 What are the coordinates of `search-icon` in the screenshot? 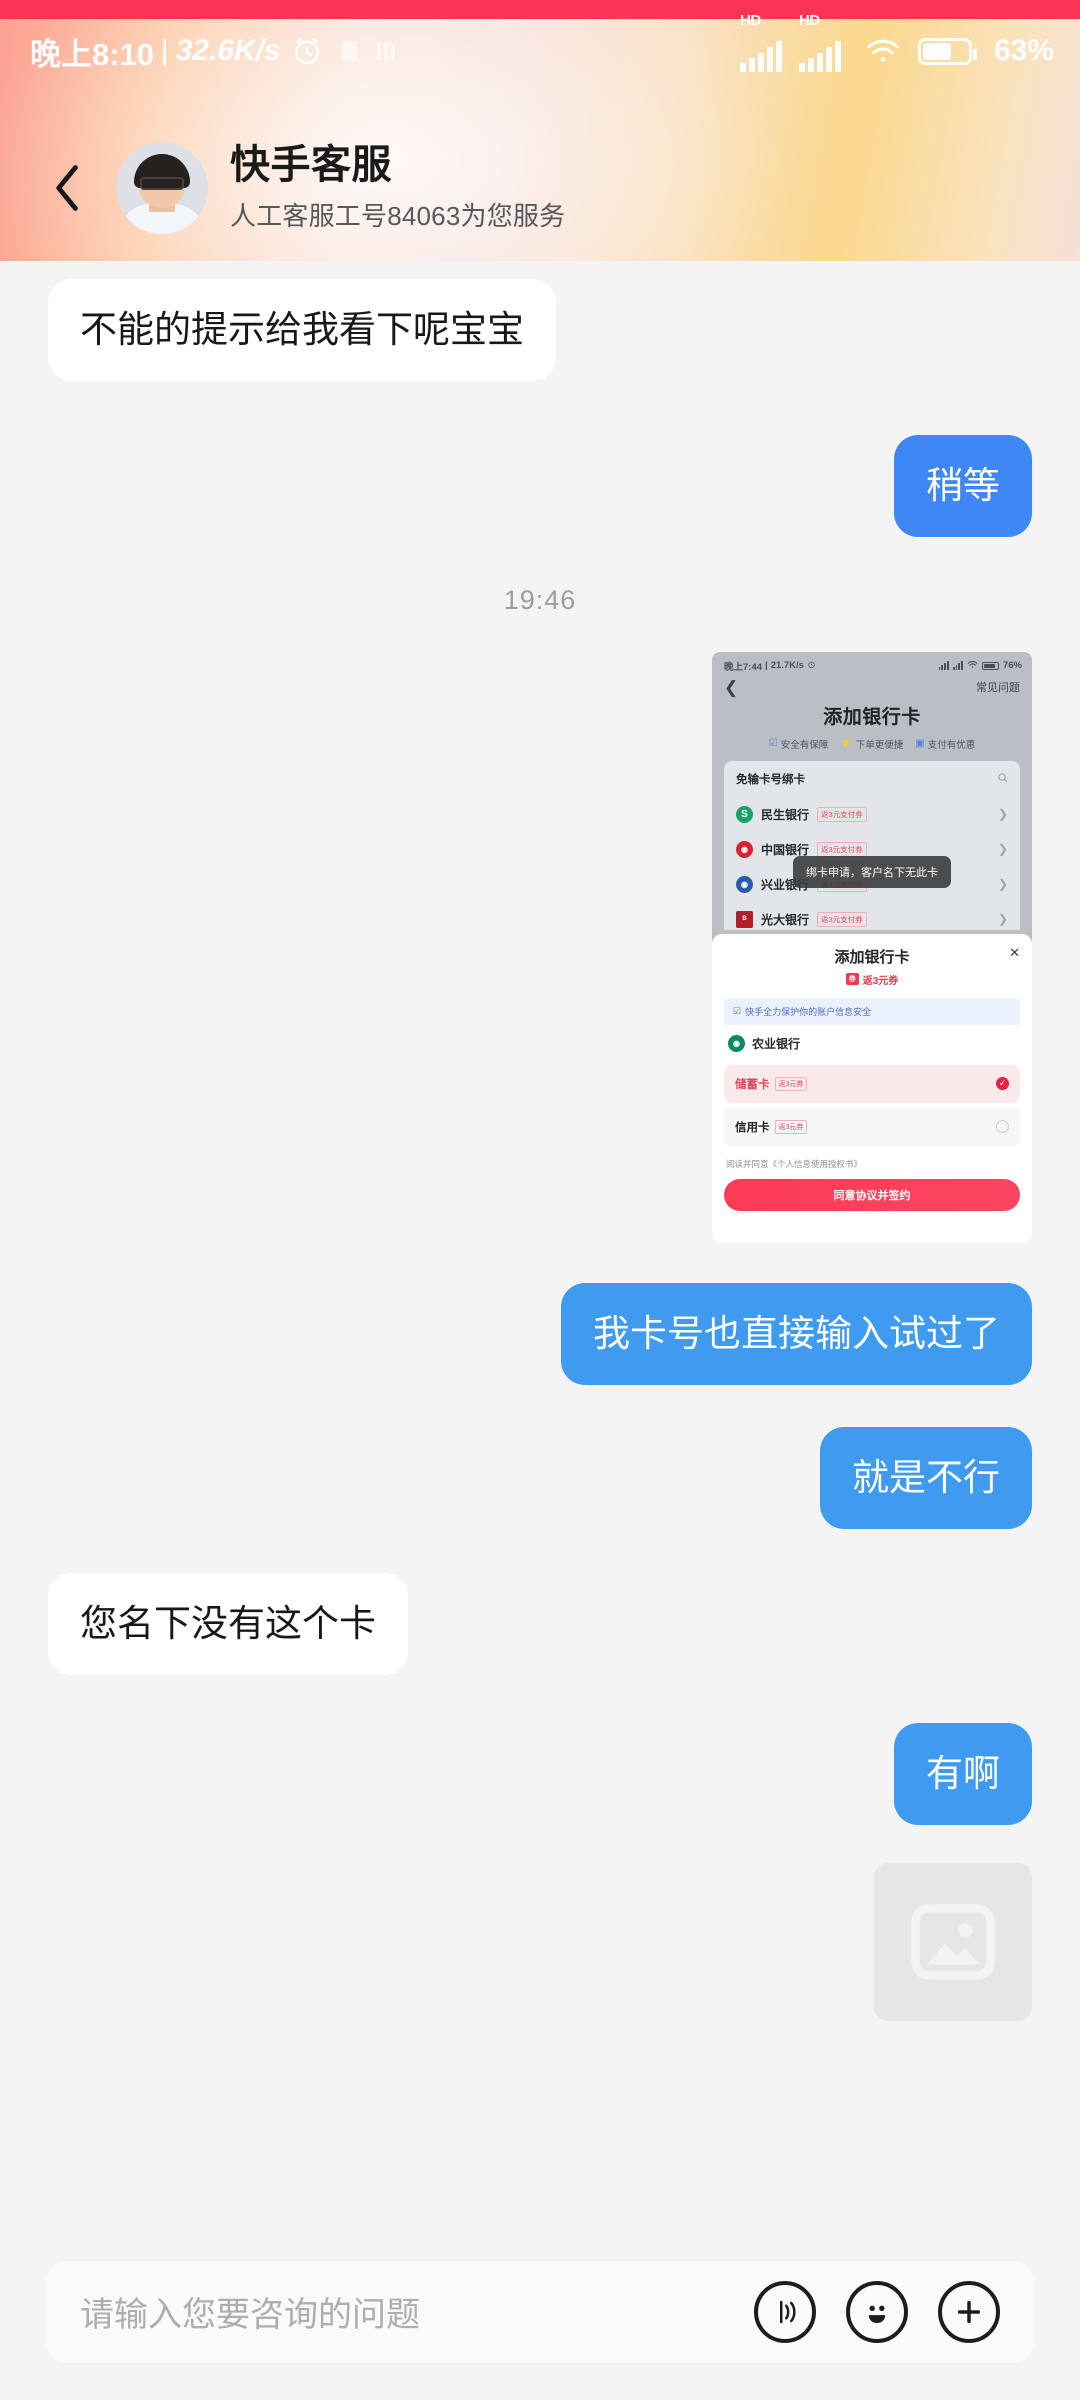 It's located at (1002, 779).